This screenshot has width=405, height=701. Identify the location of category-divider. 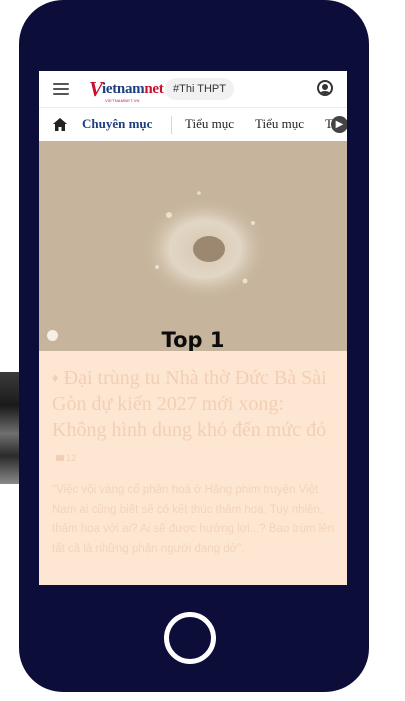
(171, 125).